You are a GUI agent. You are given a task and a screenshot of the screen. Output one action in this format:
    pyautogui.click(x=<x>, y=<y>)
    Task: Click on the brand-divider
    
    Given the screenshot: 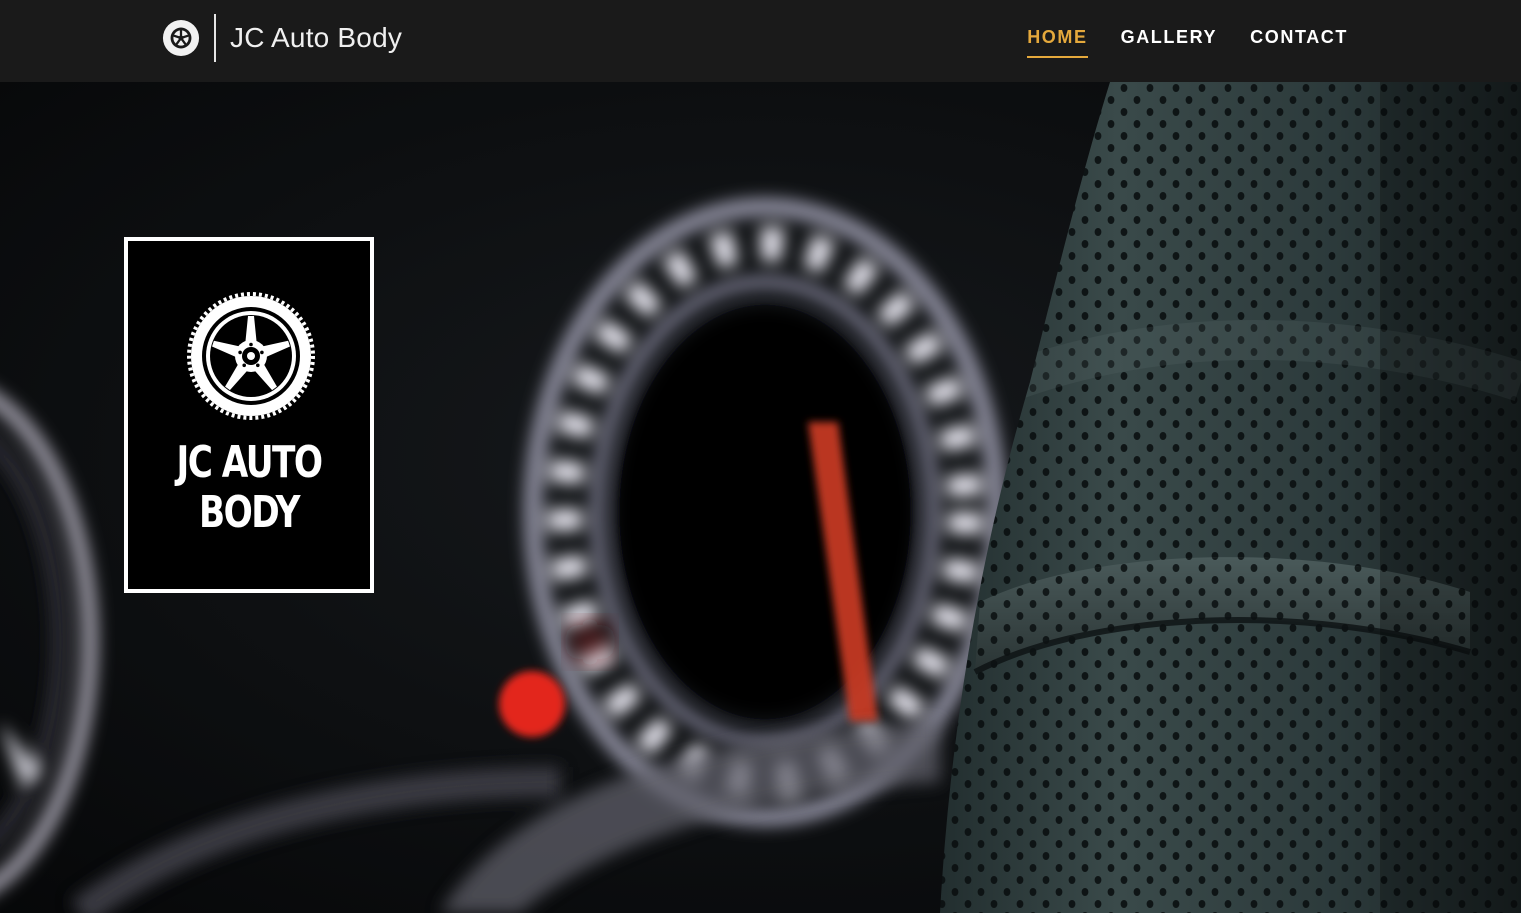 What is the action you would take?
    pyautogui.click(x=215, y=38)
    